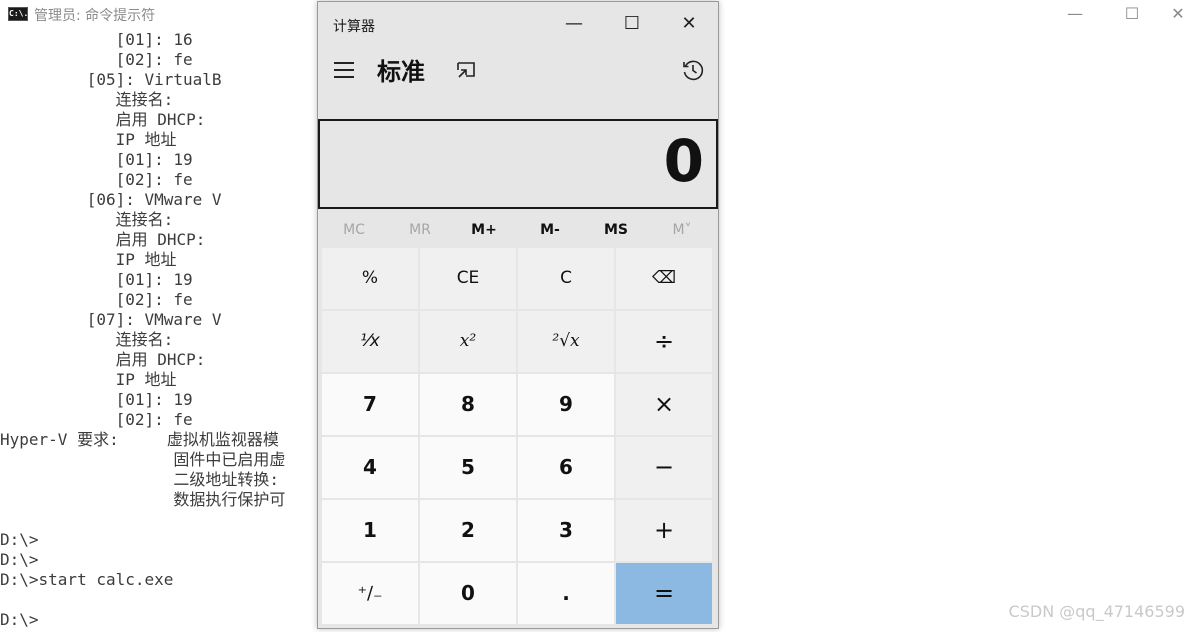 The image size is (1200, 632). What do you see at coordinates (566, 278) in the screenshot?
I see `clear-button: C` at bounding box center [566, 278].